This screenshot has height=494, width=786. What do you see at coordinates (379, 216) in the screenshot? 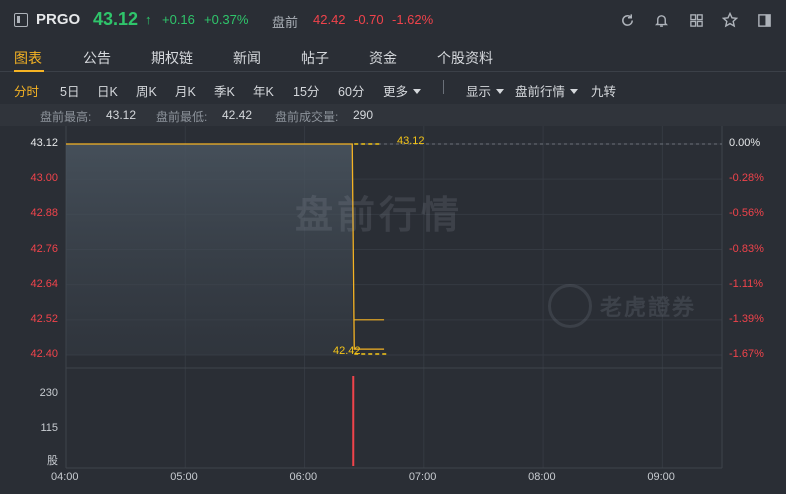
I see `session-watermark: 盘前行情` at bounding box center [379, 216].